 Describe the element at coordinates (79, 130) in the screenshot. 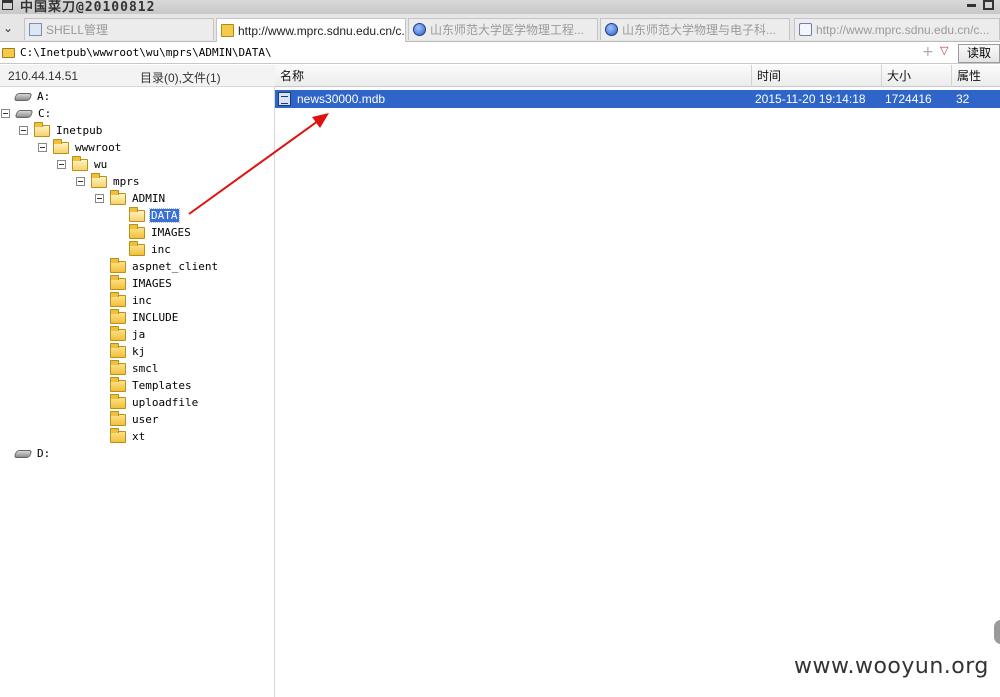

I see `tree-node-label: Inetpub` at that location.